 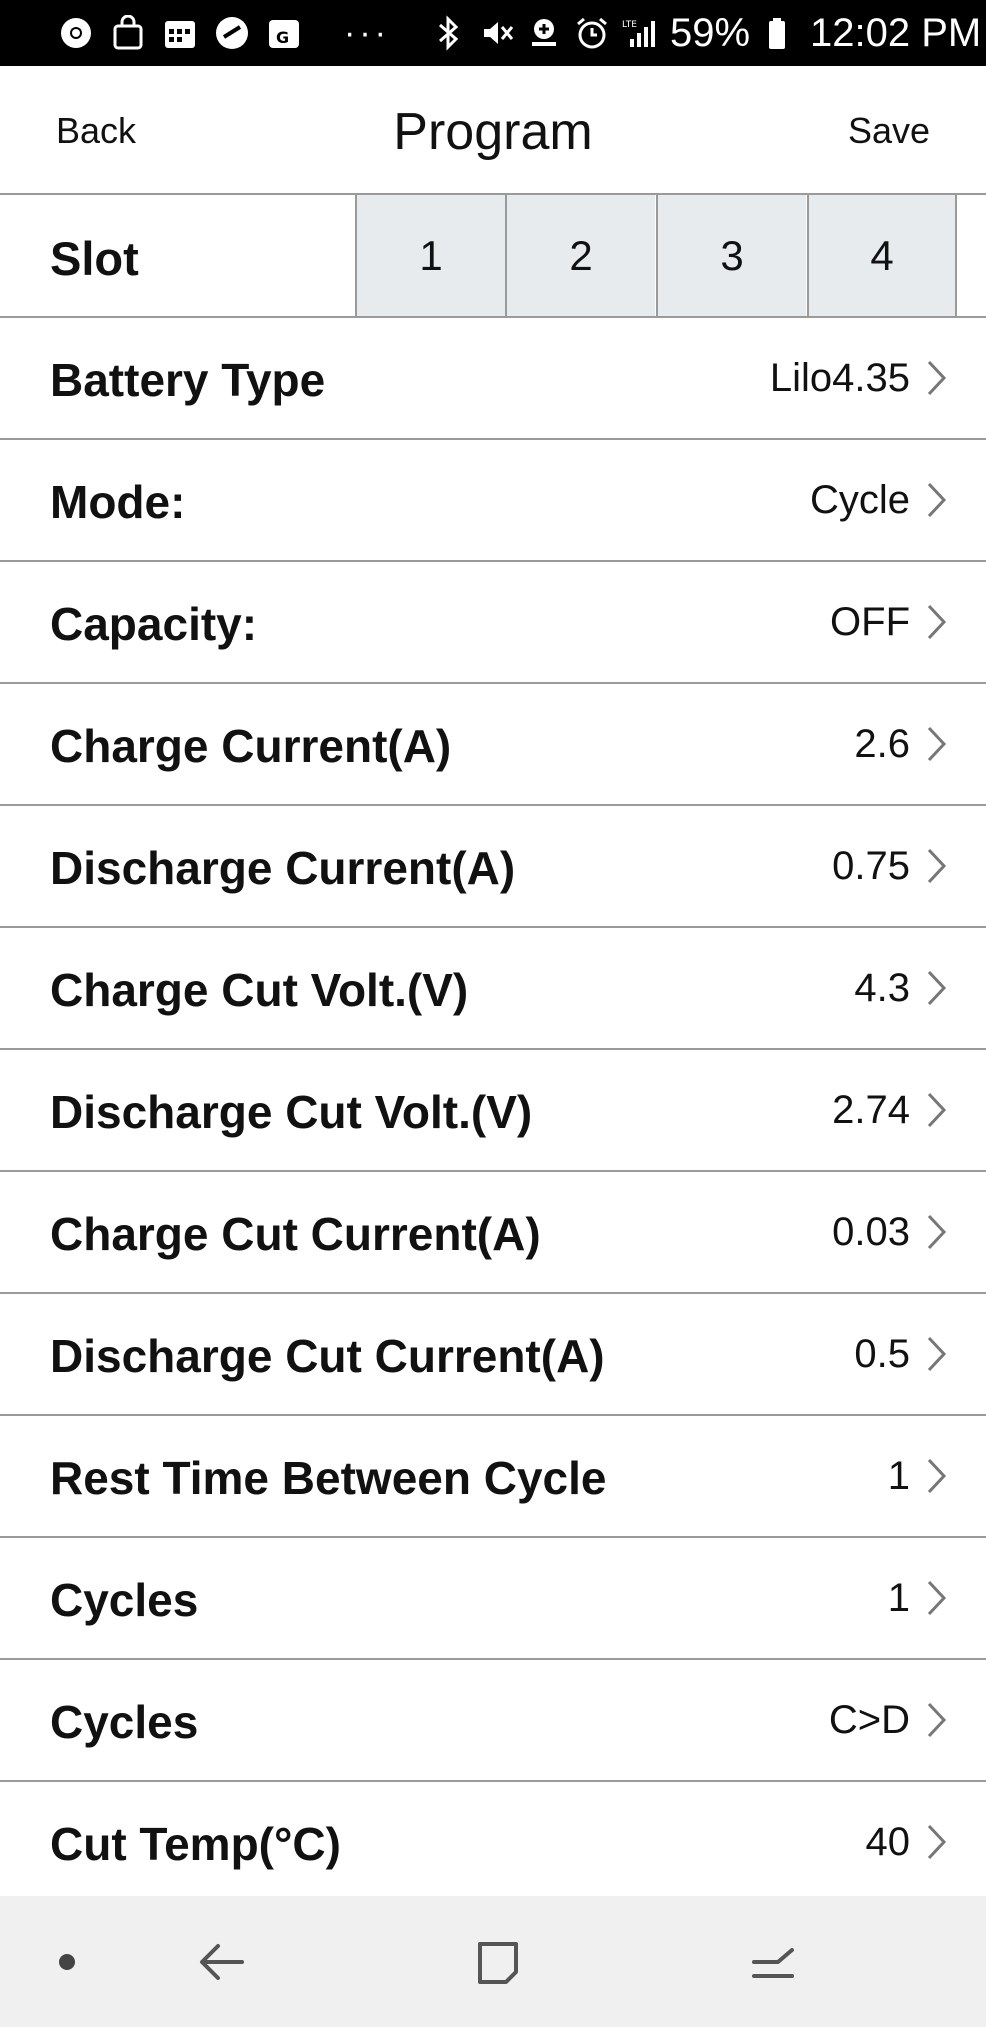 I want to click on setting-label: Discharge Cut Current(A), so click(x=327, y=1356).